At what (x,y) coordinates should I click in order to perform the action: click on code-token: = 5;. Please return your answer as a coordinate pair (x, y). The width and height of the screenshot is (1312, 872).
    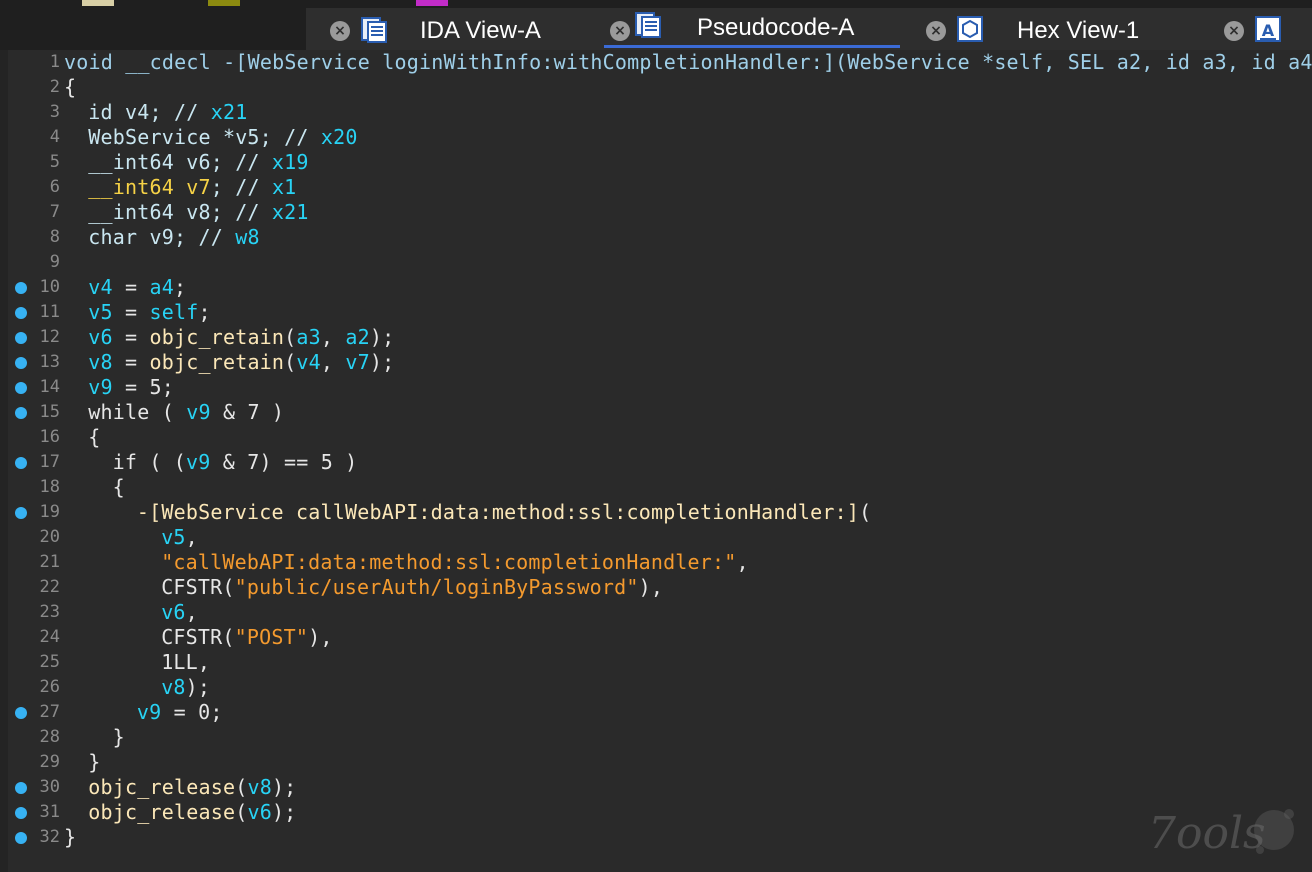
    Looking at the image, I should click on (143, 387).